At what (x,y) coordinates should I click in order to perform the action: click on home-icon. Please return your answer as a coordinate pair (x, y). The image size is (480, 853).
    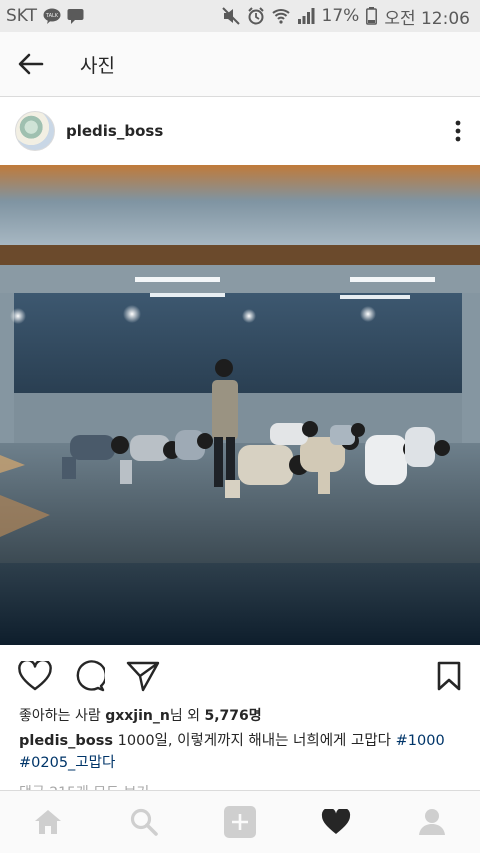
    Looking at the image, I should click on (48, 822).